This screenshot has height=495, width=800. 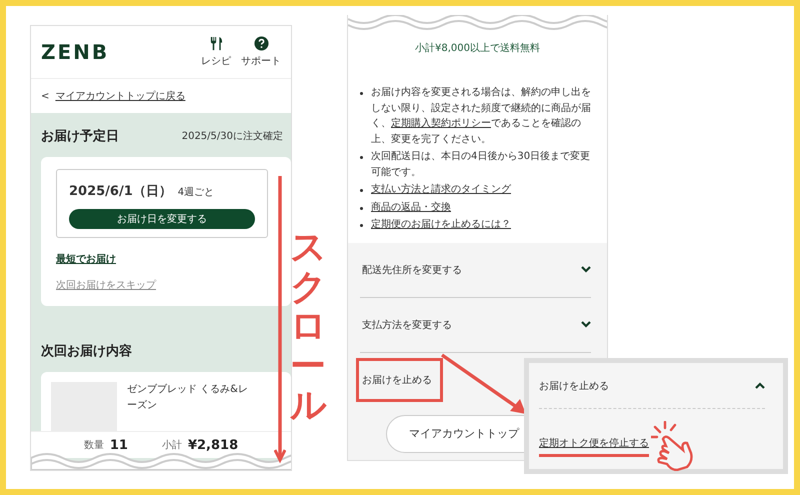 I want to click on notice-text: お届け内容を変更される場合は、解約の申し出をしない限り、設定された頻度で継続的に商品が届く、定期購入契約ポリシーであることを確認の上、変更を完了ください。, so click(x=481, y=116).